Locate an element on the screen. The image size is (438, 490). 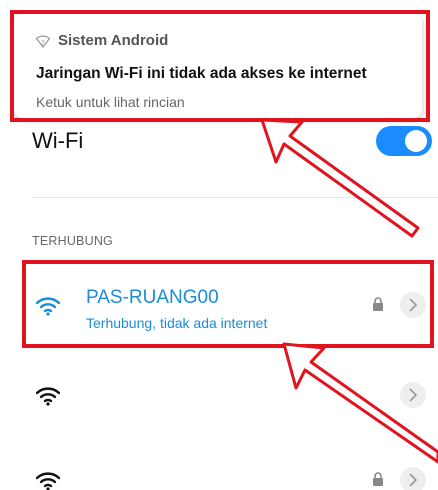
network-name: PAS-RUANG00 is located at coordinates (152, 297).